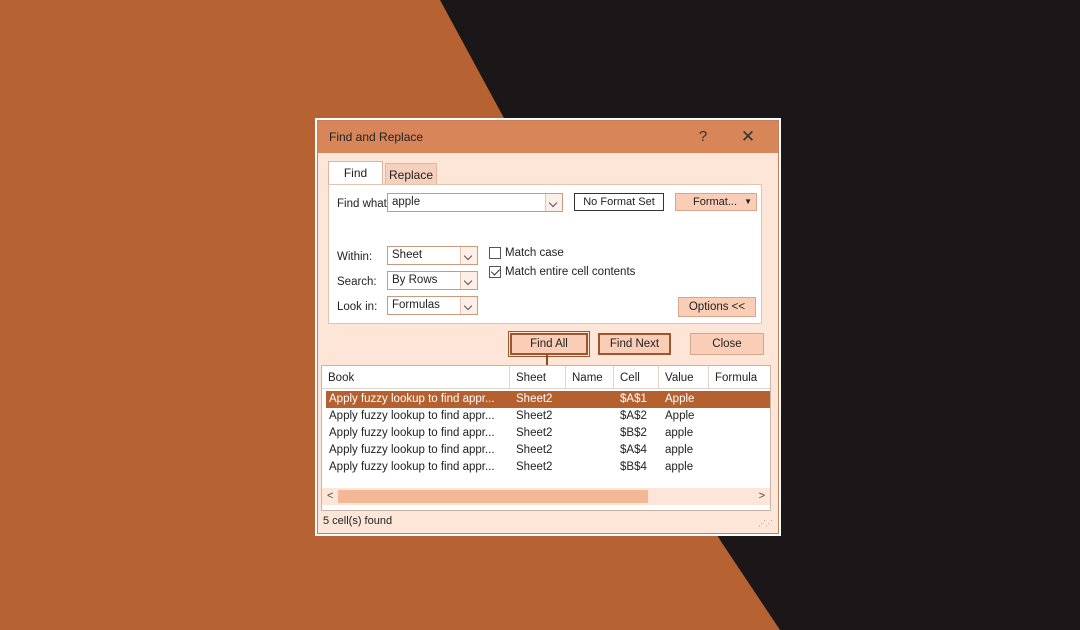 Image resolution: width=1080 pixels, height=630 pixels. I want to click on dialog-title: Find and Replace, so click(376, 137).